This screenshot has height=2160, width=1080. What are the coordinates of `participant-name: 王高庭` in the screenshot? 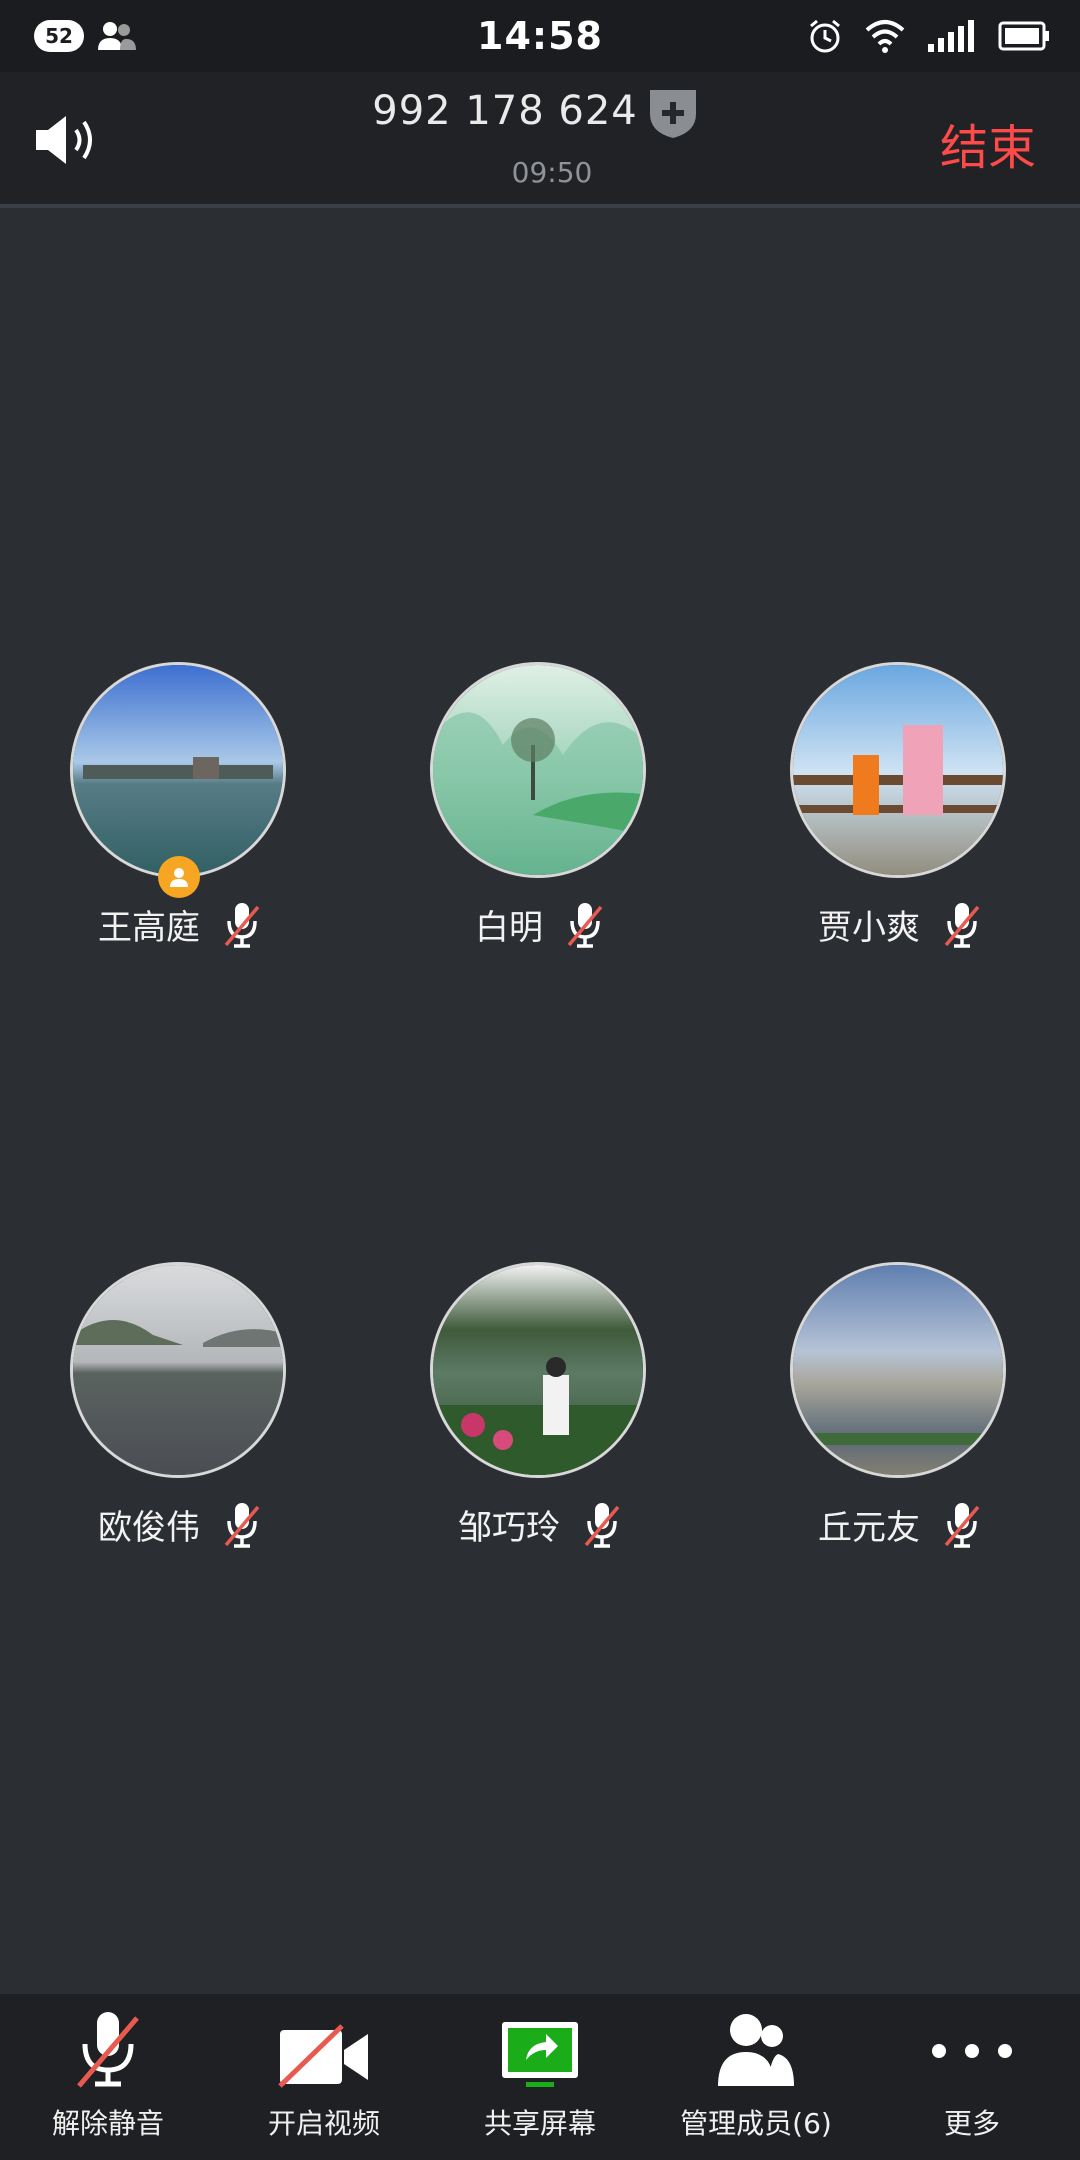 It's located at (149, 928).